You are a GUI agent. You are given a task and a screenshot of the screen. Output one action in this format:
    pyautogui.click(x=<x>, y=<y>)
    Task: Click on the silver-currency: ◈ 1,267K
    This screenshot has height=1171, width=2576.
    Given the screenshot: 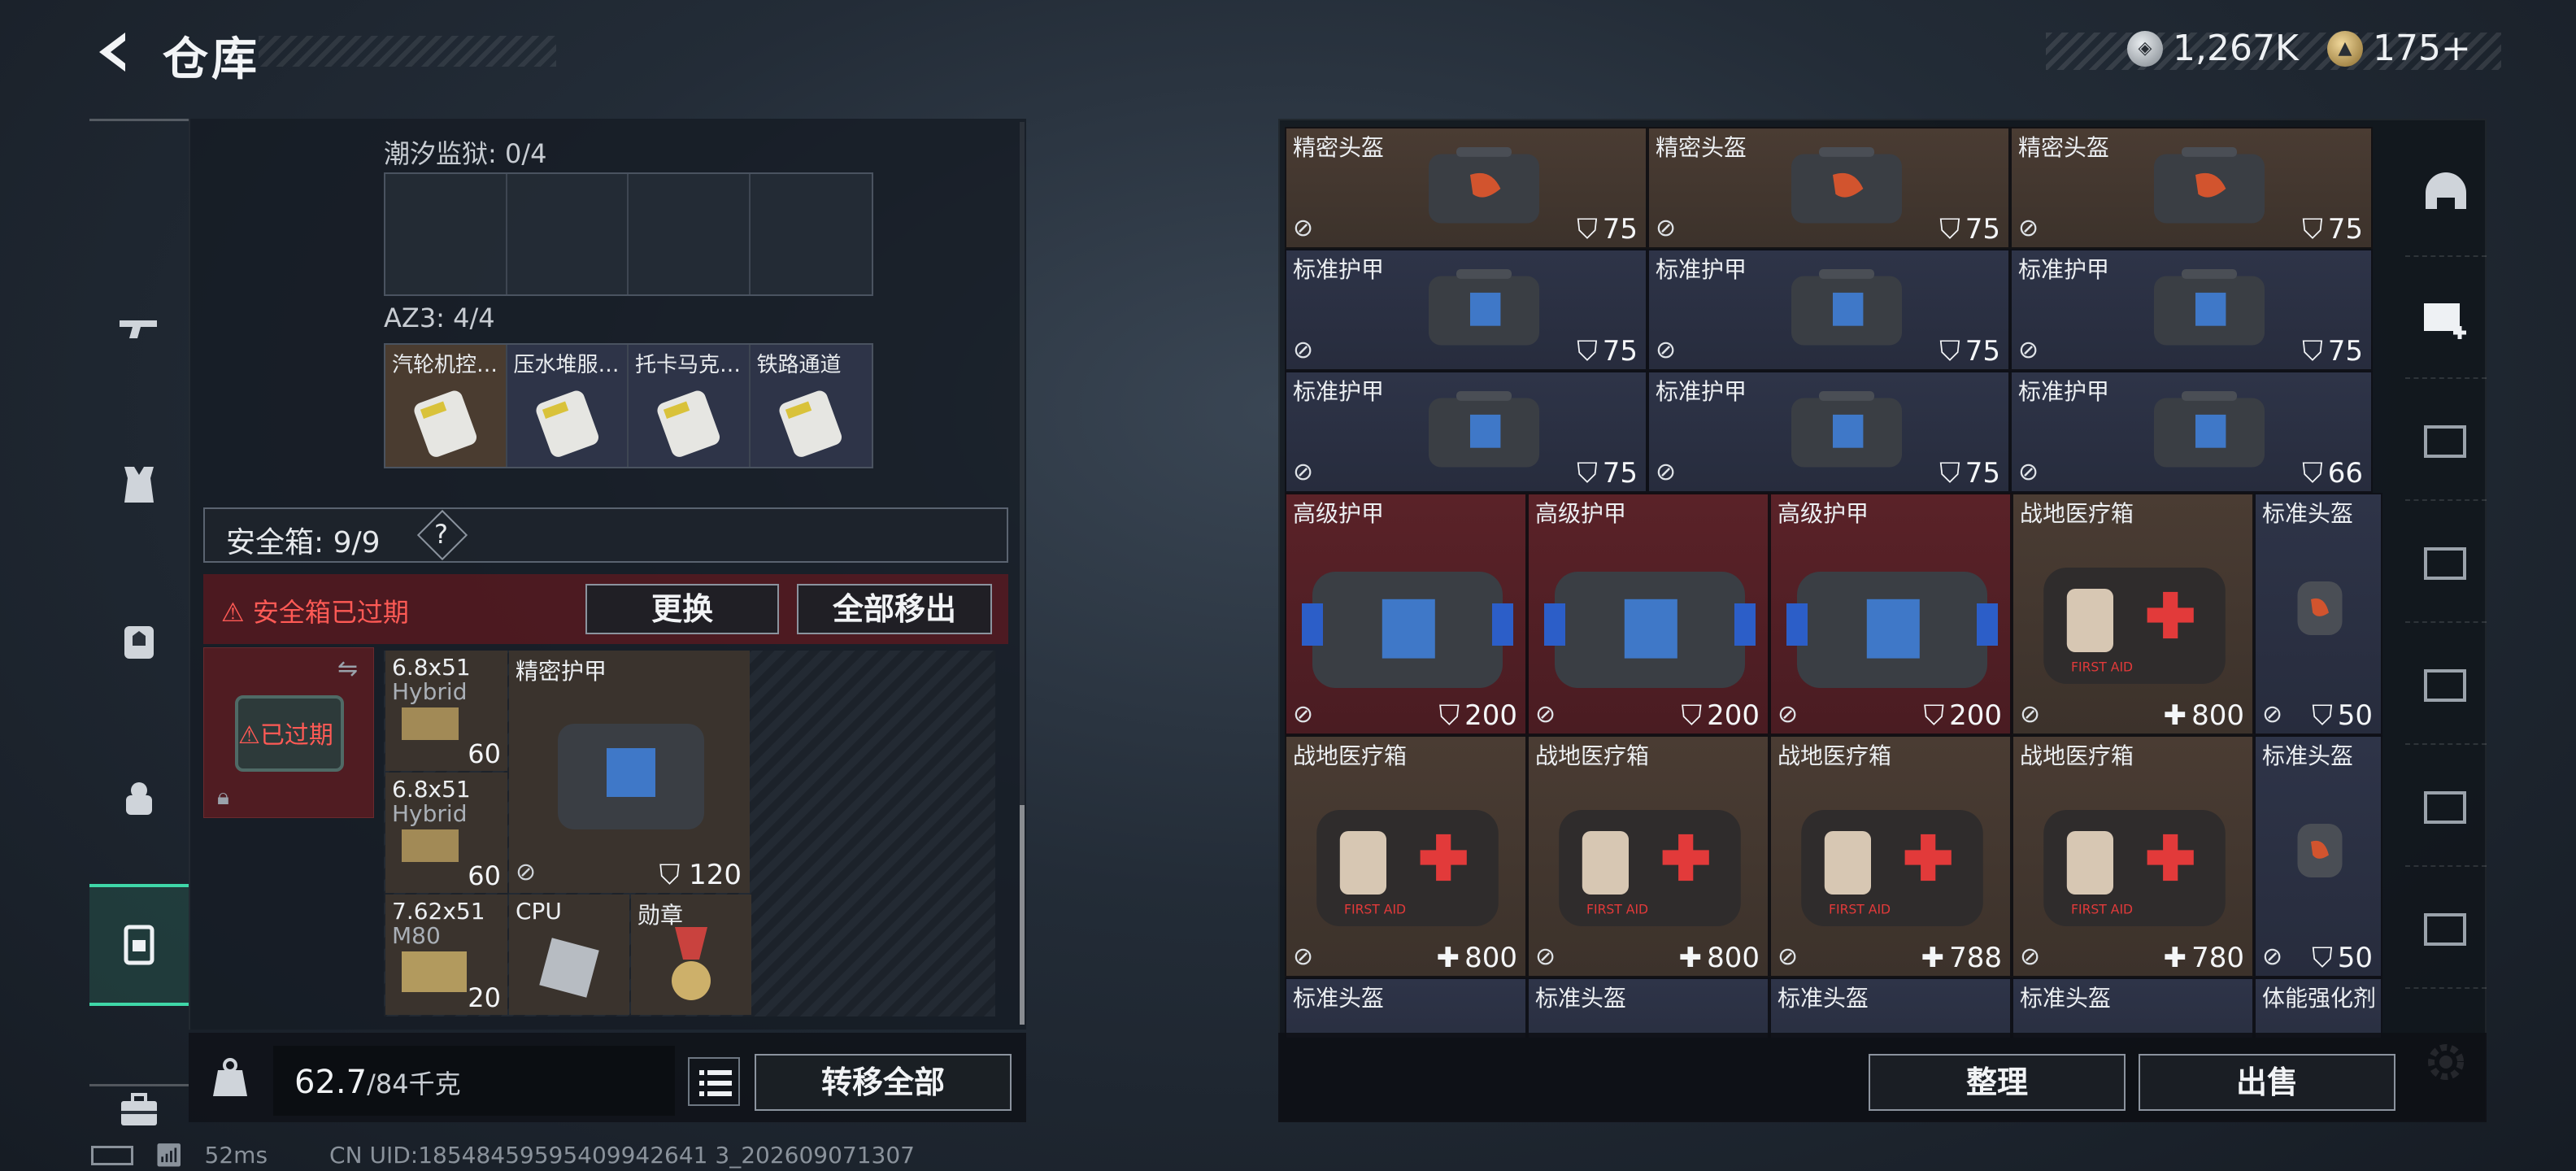 What is the action you would take?
    pyautogui.click(x=2213, y=48)
    